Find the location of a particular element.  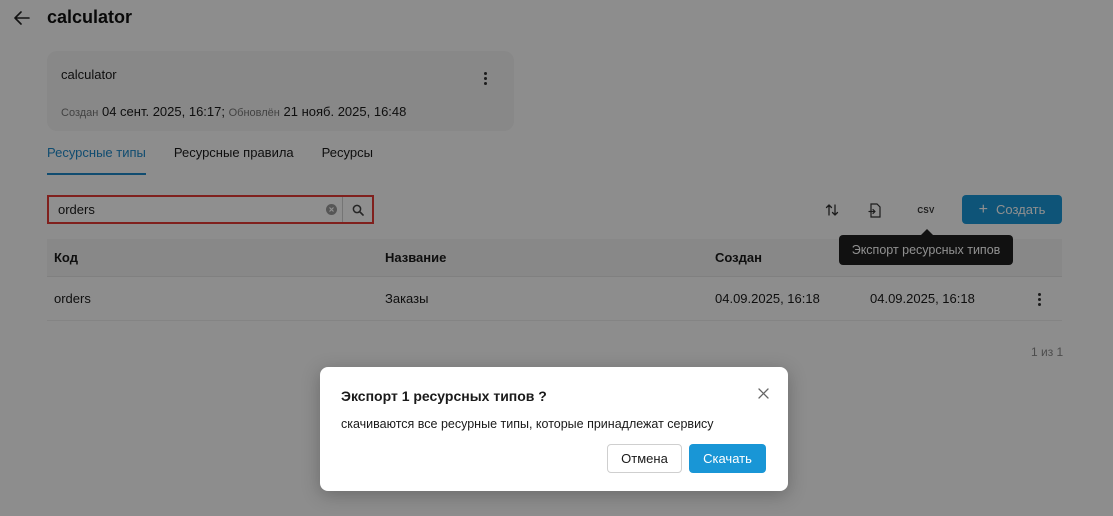

dialog-title: Экспорт 1 ресурсных типов ? is located at coordinates (444, 396).